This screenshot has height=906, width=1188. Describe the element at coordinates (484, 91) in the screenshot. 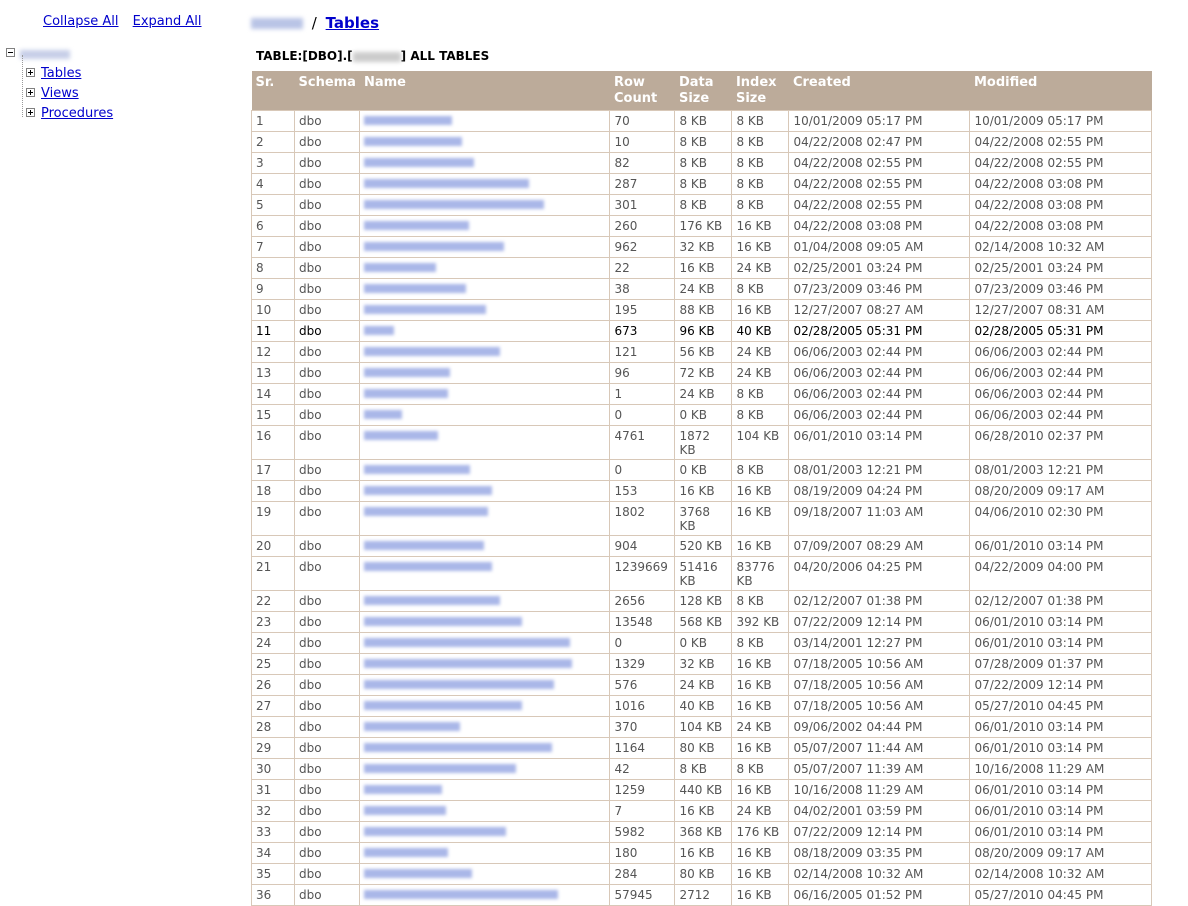

I see `col-header-name: Name` at that location.